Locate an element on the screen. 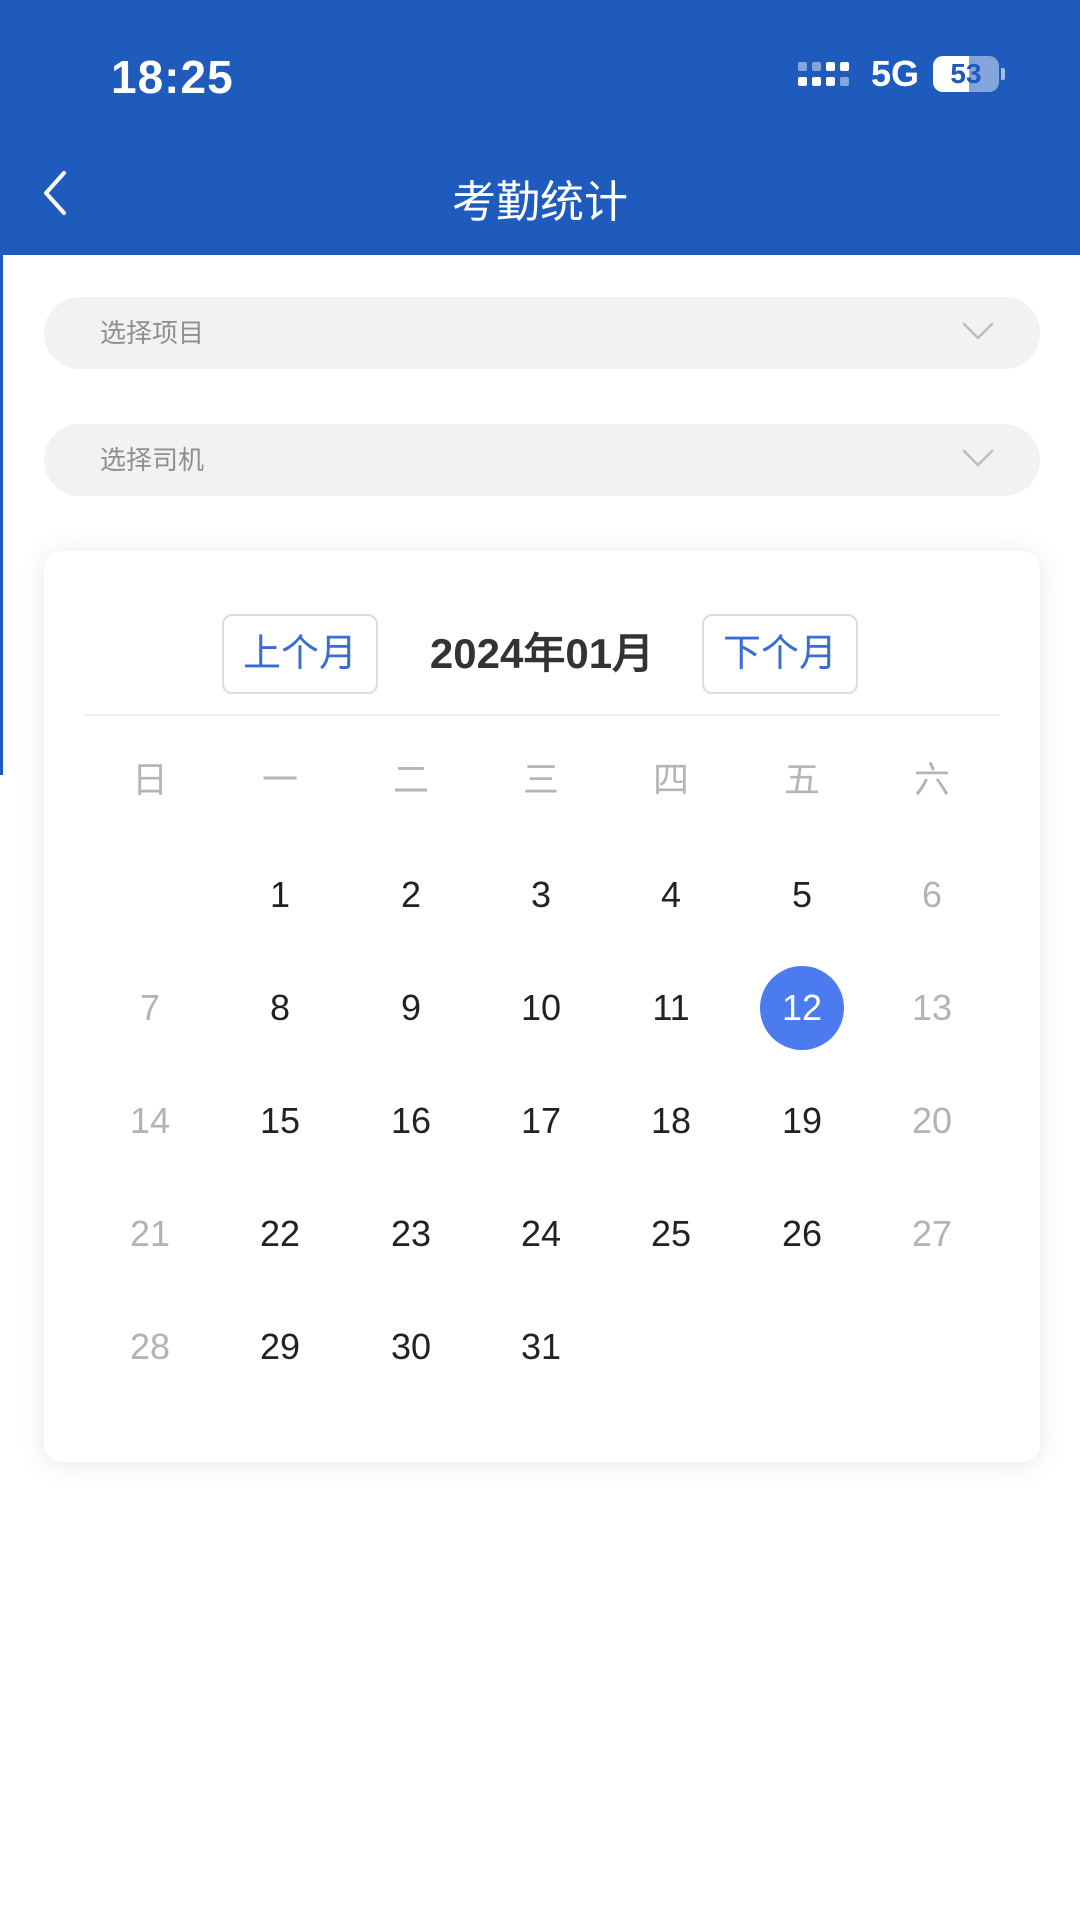 The height and width of the screenshot is (1920, 1080). status-time: 18:25 is located at coordinates (172, 77).